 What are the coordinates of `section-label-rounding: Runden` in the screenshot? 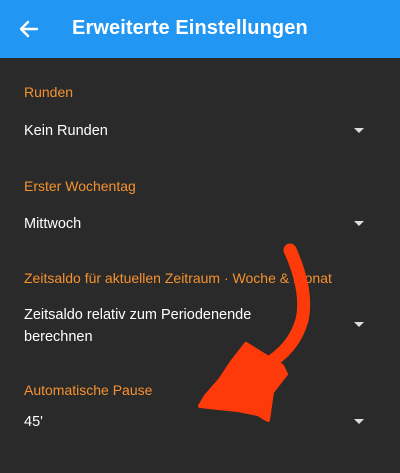 It's located at (49, 92).